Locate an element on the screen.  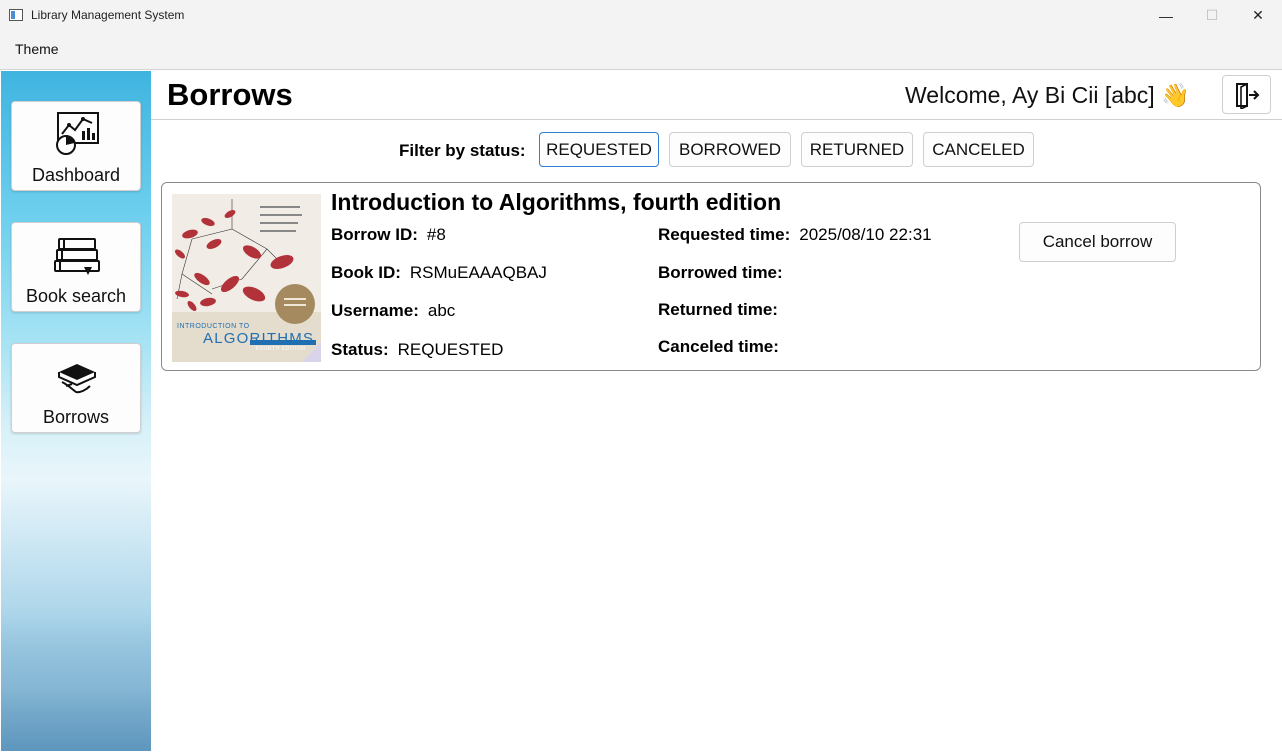
book-id-value: RSMuEAAAQBAJ is located at coordinates (478, 272).